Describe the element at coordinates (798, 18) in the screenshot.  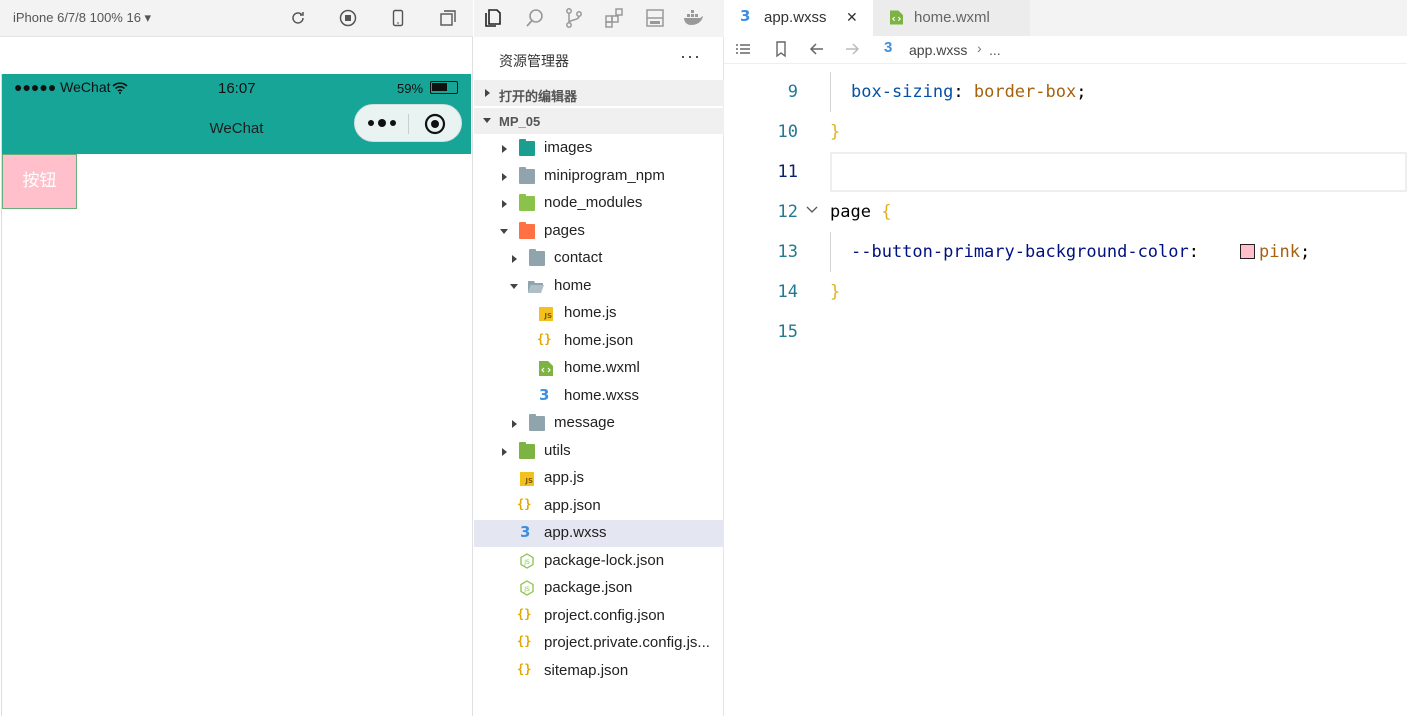
I see `tab-app-wxss: 3 app.wxss ✕` at that location.